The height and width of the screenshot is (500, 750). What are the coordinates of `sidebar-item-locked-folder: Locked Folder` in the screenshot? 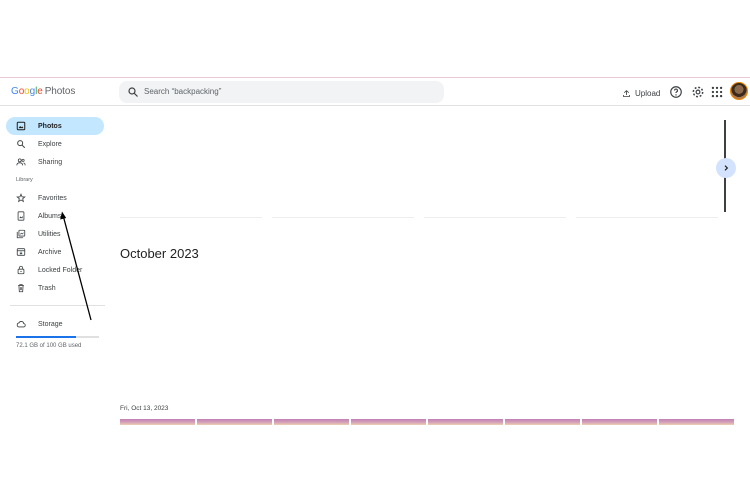 It's located at (55, 270).